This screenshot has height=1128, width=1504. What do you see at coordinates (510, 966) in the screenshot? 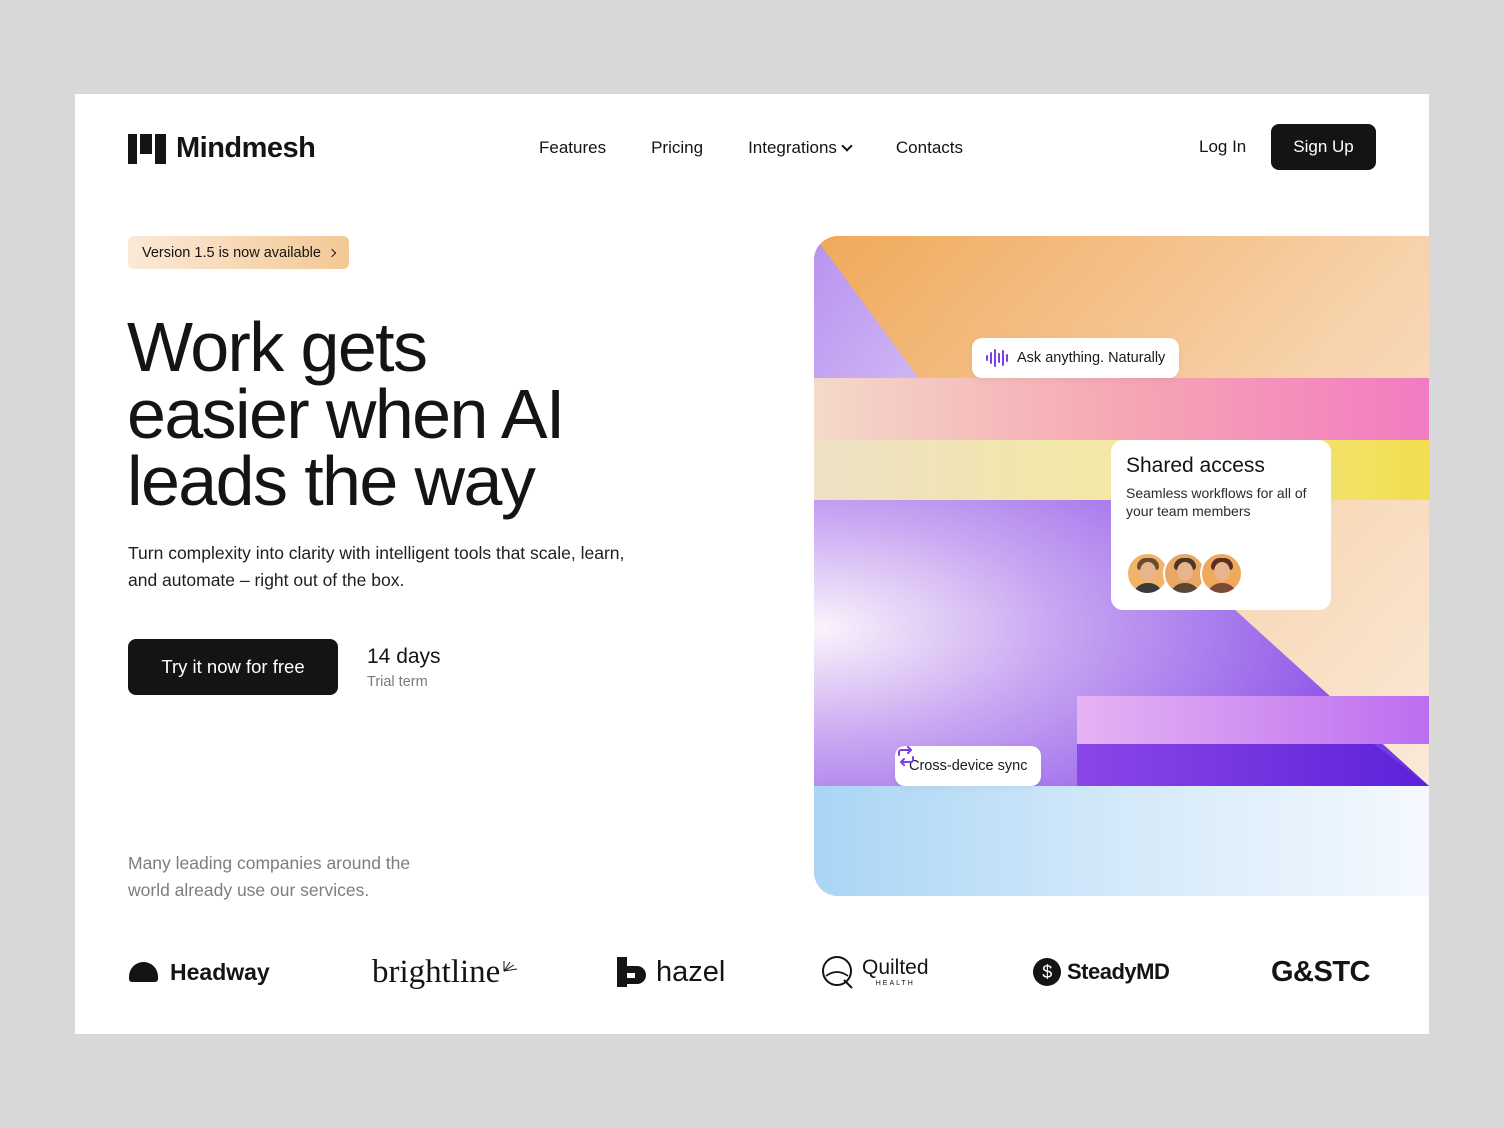
I see `sunburst-icon` at bounding box center [510, 966].